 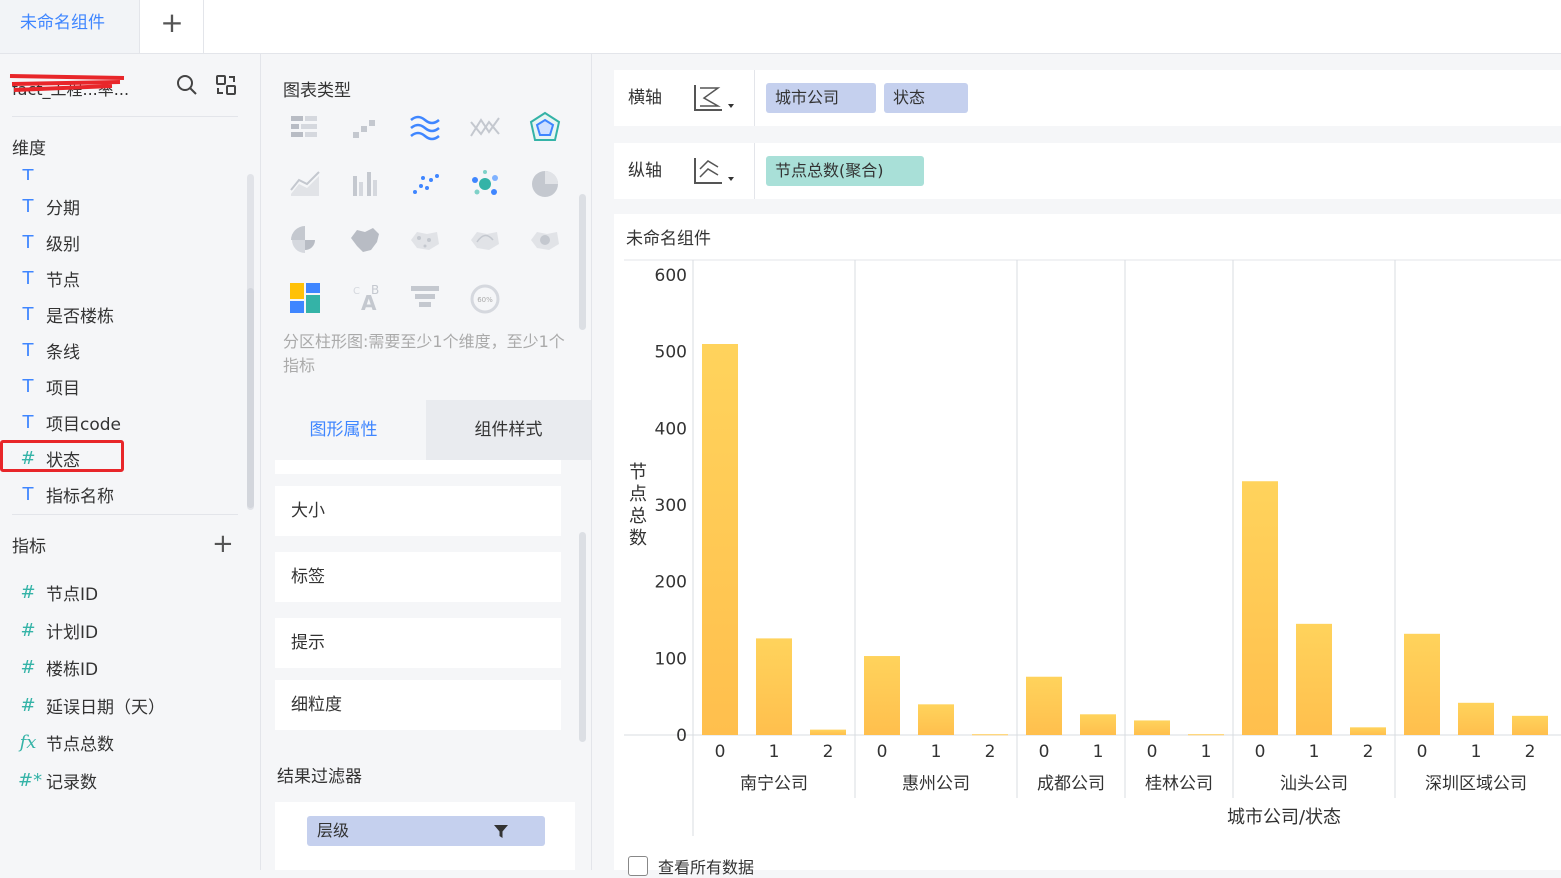 I want to click on x-tick-label: 2, so click(x=1530, y=752).